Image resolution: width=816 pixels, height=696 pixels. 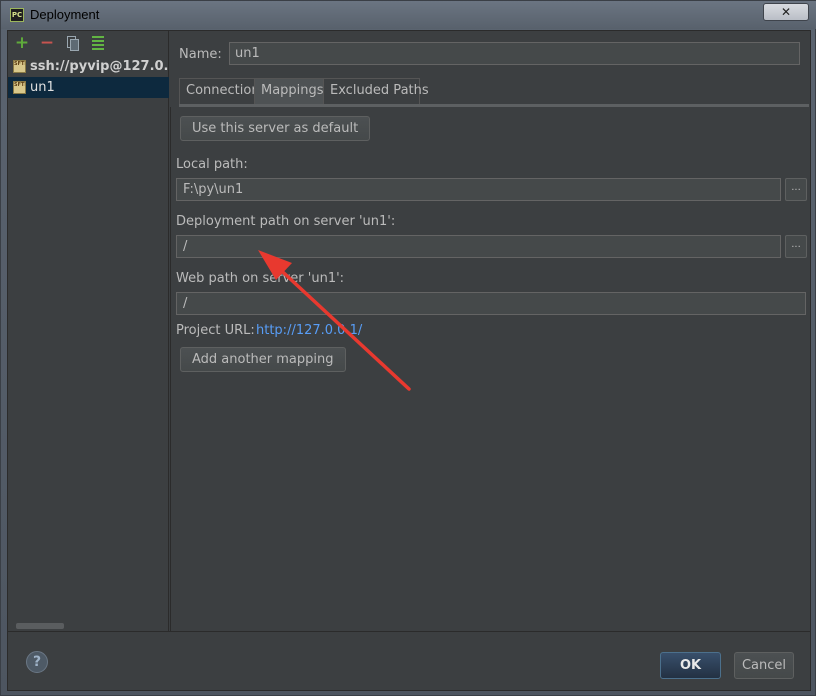 I want to click on project-url-link: http://127.0.0.1/, so click(x=309, y=330).